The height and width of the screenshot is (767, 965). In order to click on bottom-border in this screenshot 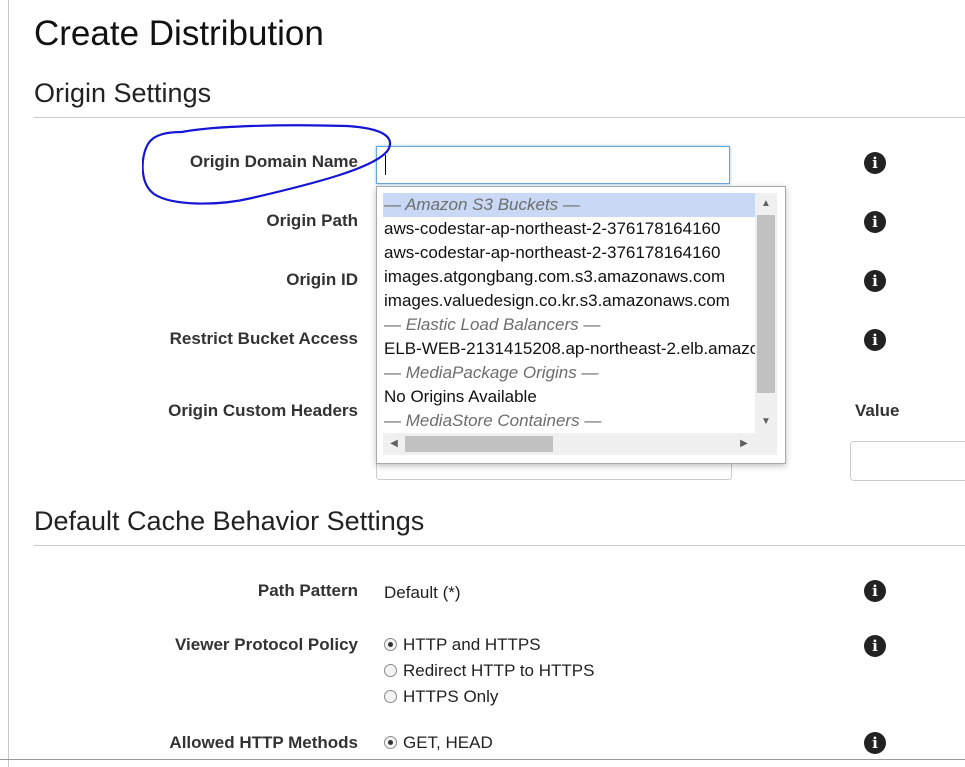, I will do `click(482, 759)`.